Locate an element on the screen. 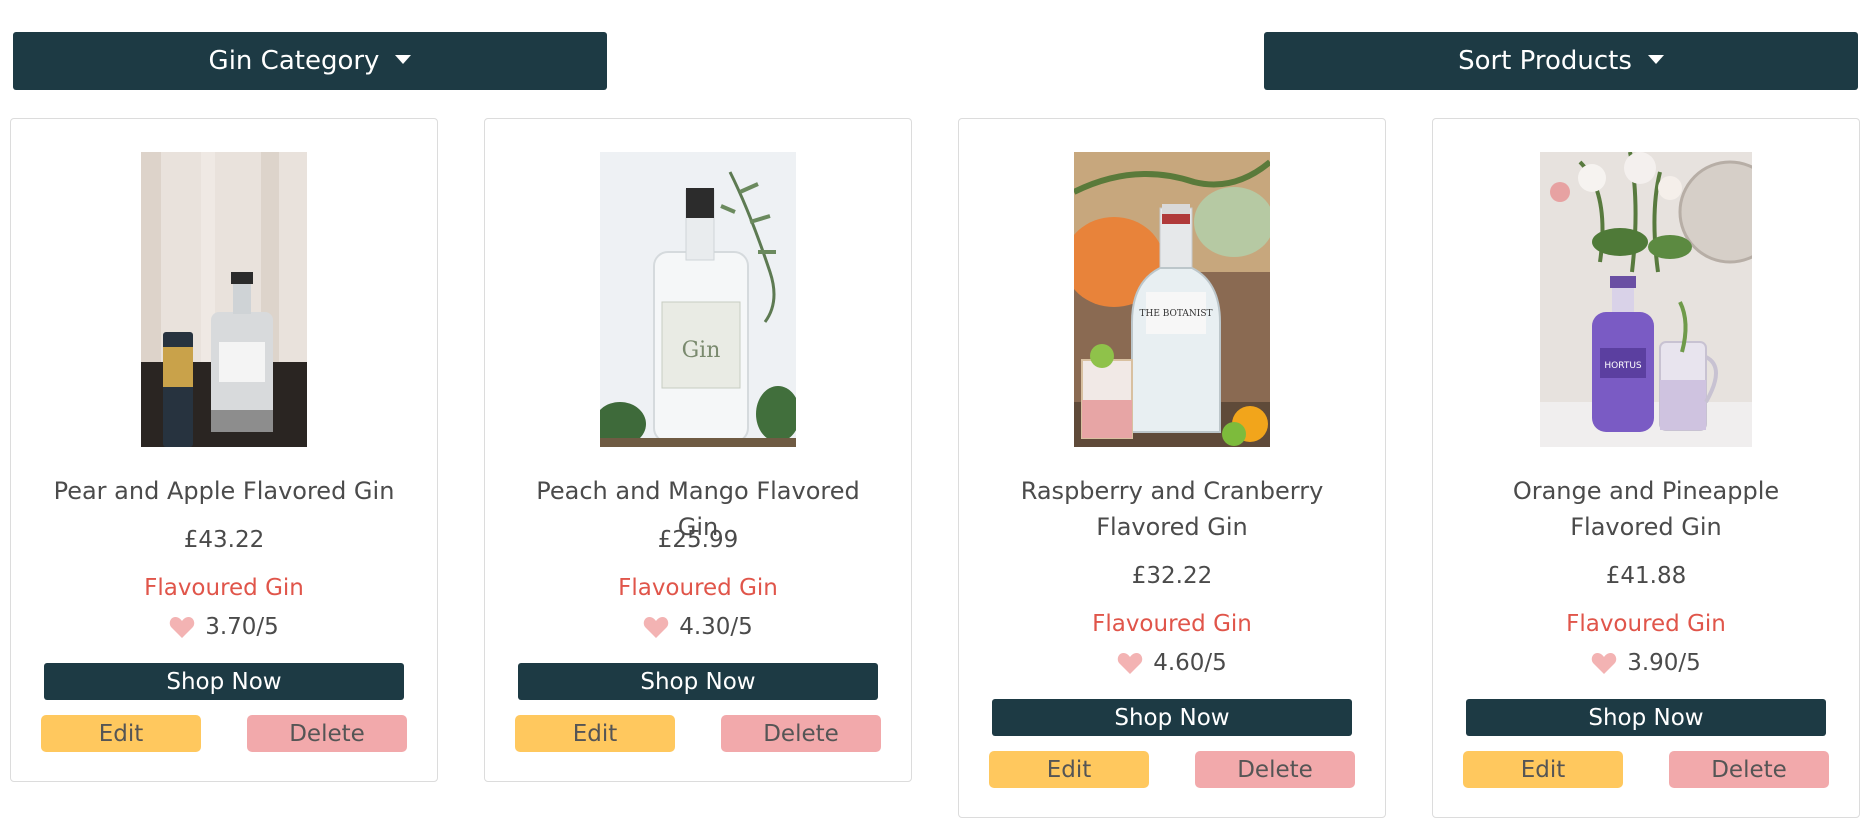 This screenshot has width=1872, height=828. product-rating: 4.60/5 is located at coordinates (1172, 663).